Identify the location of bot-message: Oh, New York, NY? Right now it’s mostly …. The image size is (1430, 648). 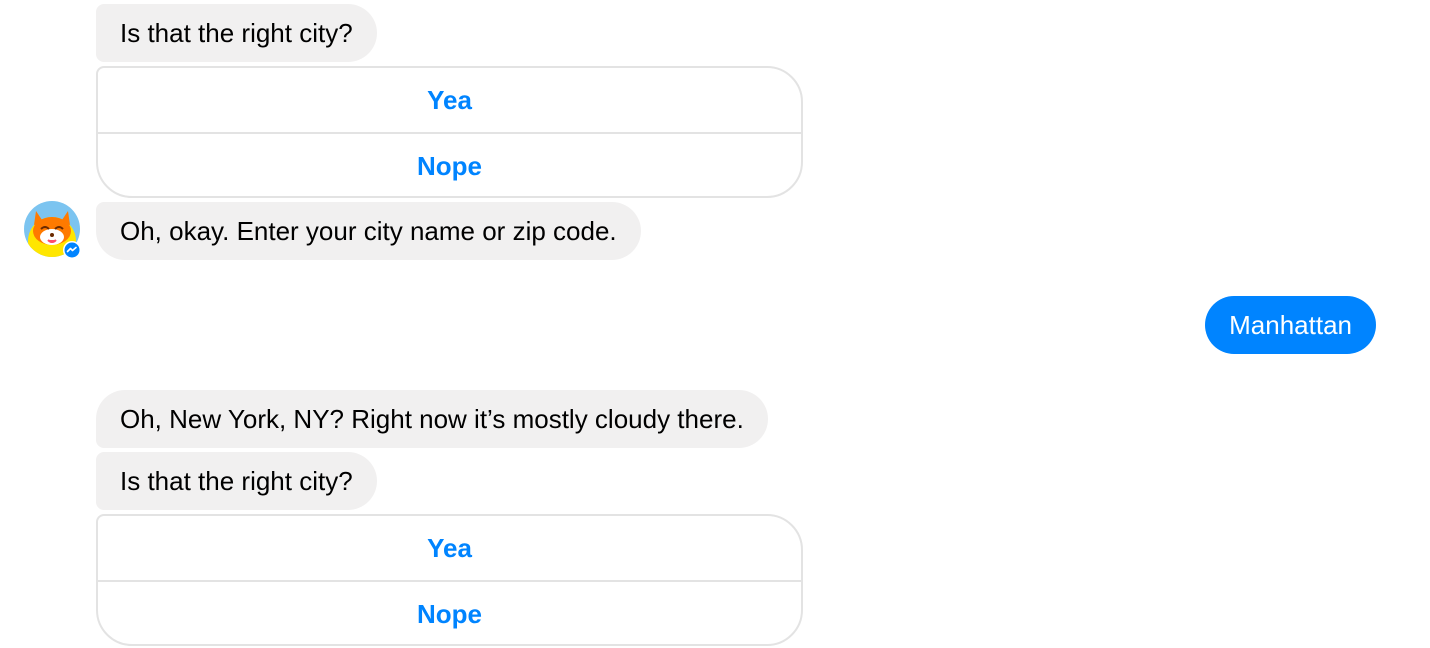
(432, 419).